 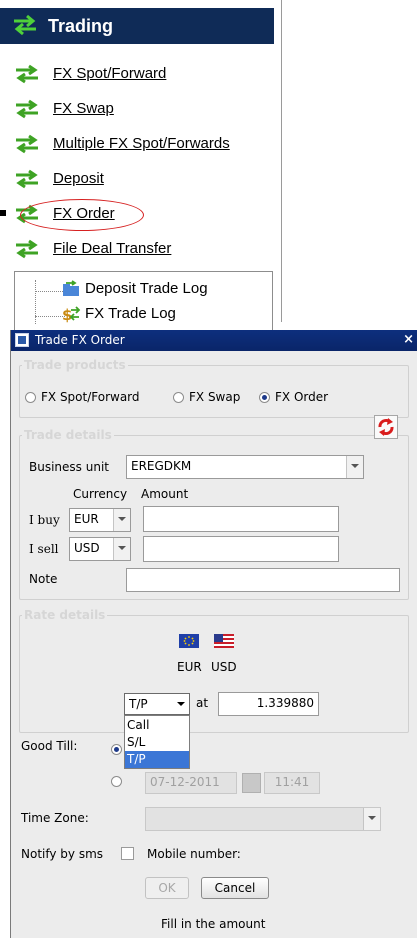 What do you see at coordinates (62, 854) in the screenshot?
I see `notify-sms-label: Notify by sms` at bounding box center [62, 854].